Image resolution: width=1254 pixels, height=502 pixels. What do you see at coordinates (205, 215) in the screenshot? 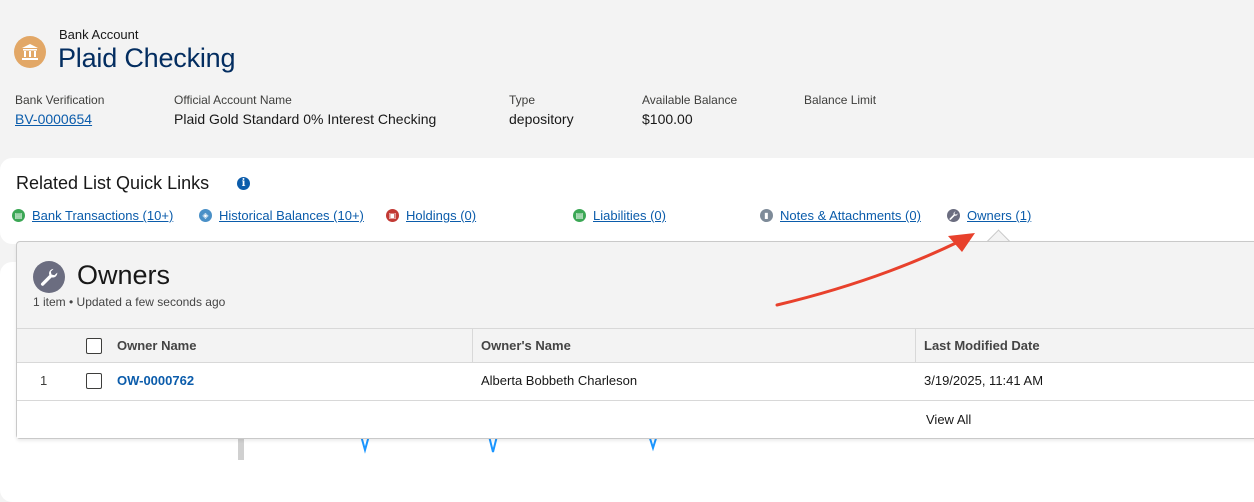
I see `historical-balances-icon: ◈` at bounding box center [205, 215].